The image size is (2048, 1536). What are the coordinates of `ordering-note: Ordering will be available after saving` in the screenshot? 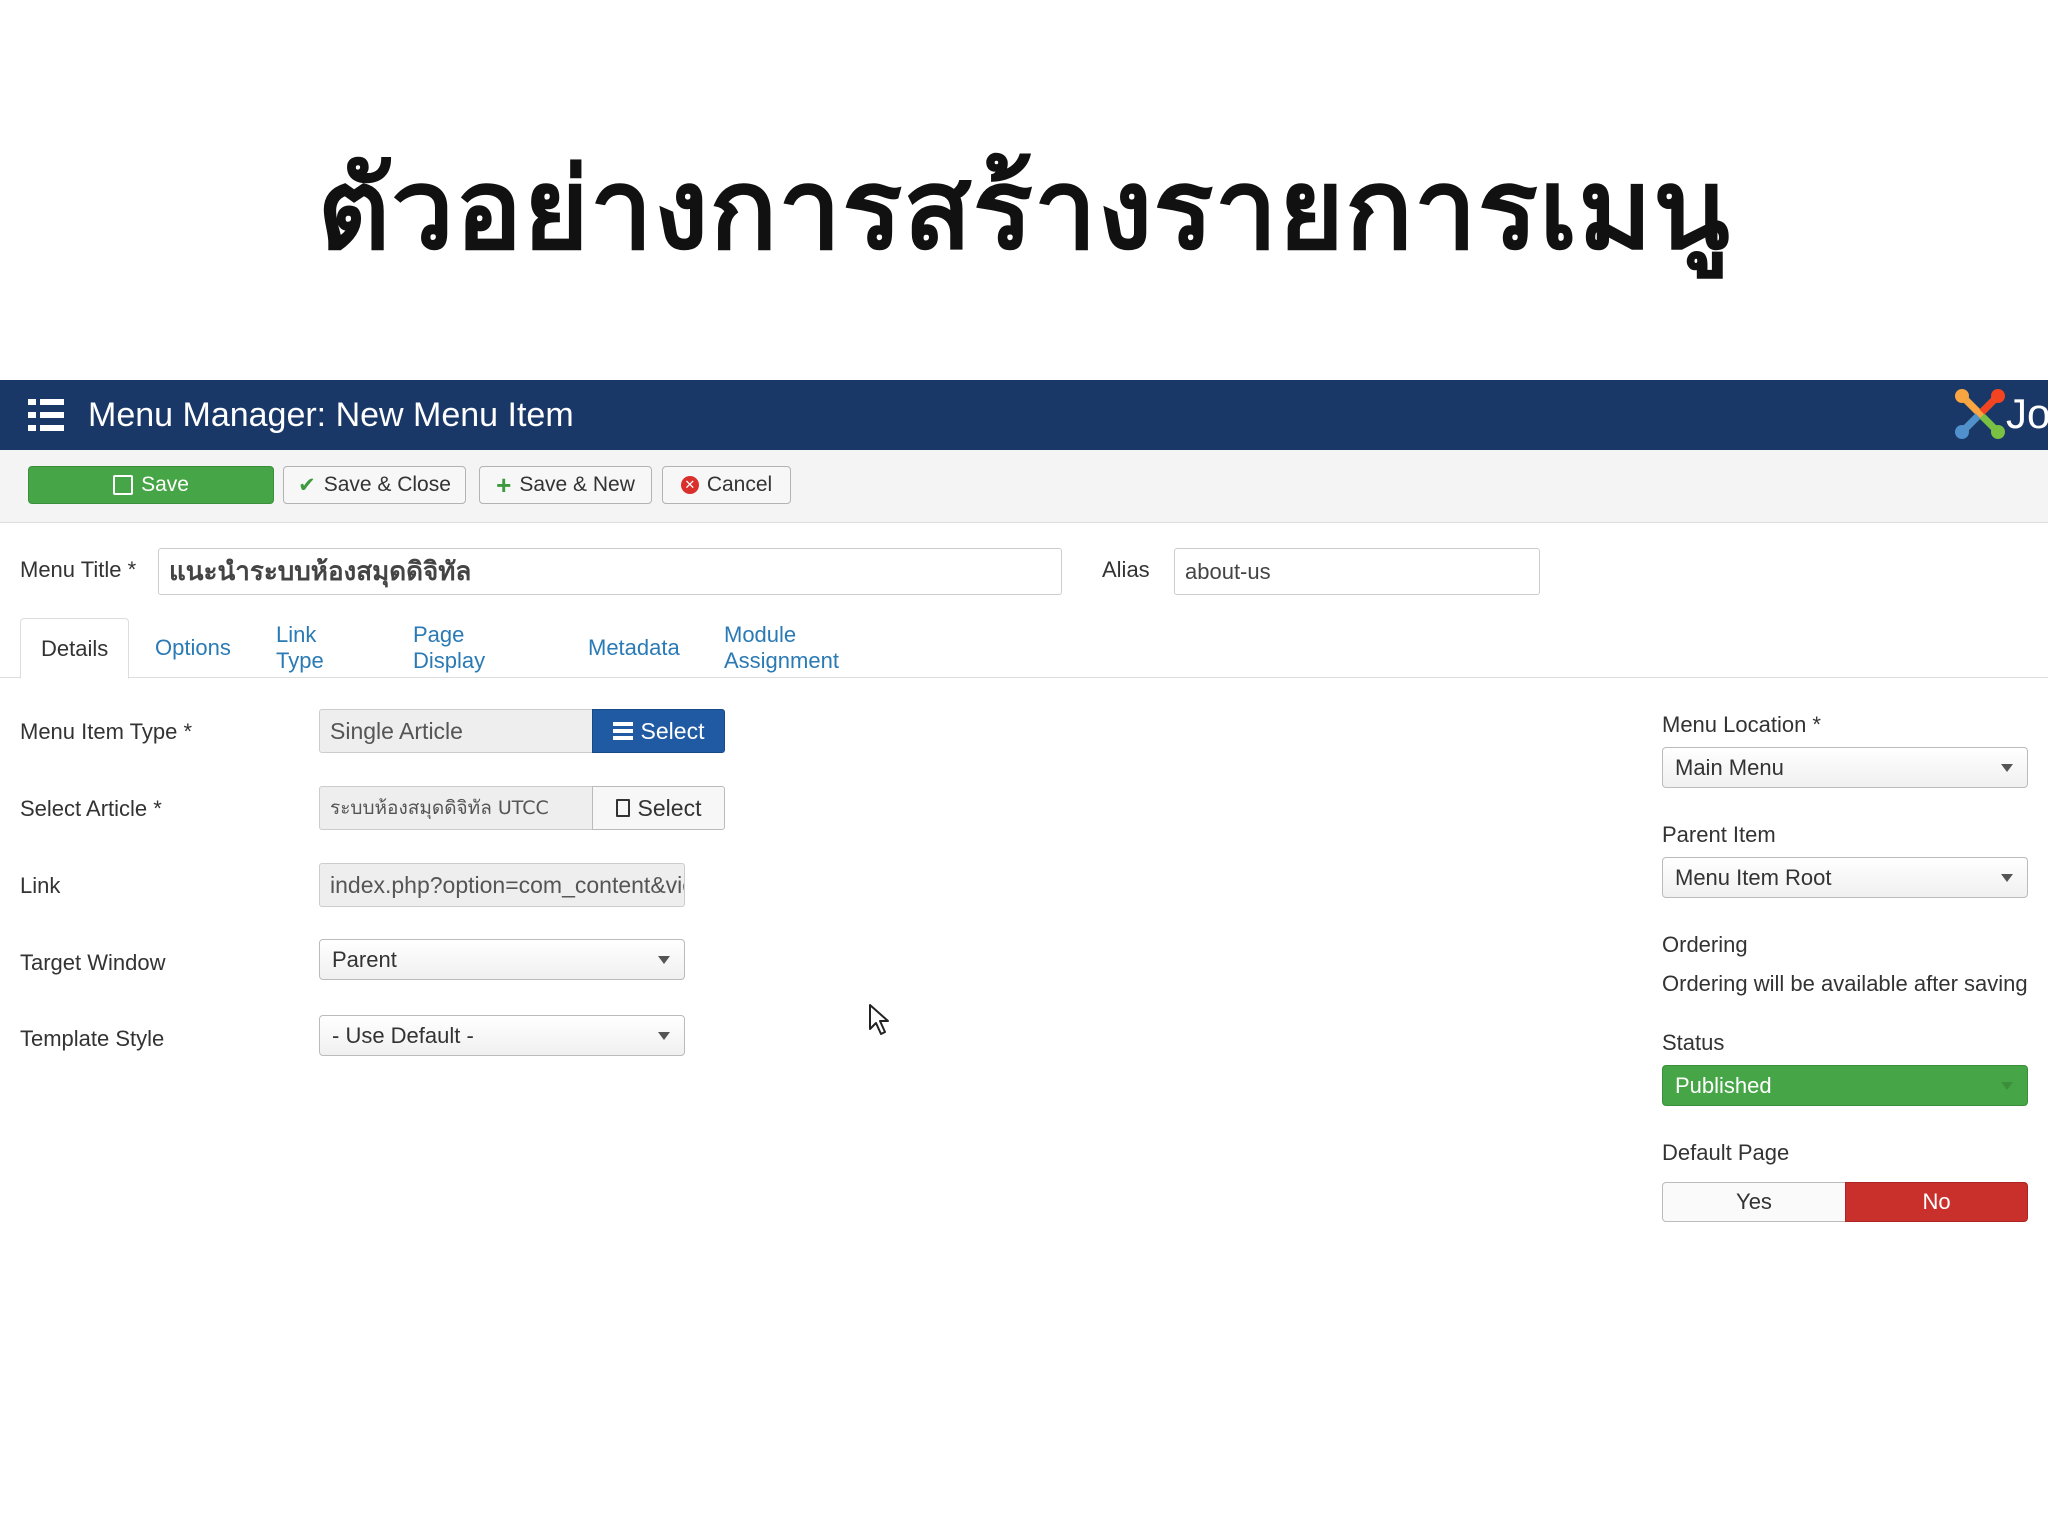 It's located at (1845, 983).